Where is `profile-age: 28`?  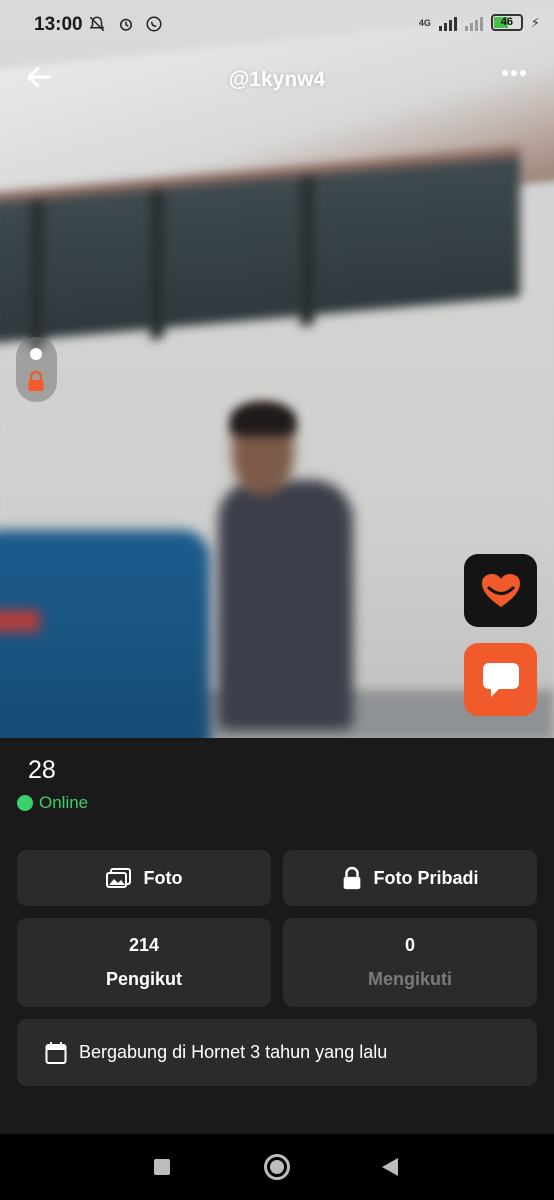 profile-age: 28 is located at coordinates (42, 770).